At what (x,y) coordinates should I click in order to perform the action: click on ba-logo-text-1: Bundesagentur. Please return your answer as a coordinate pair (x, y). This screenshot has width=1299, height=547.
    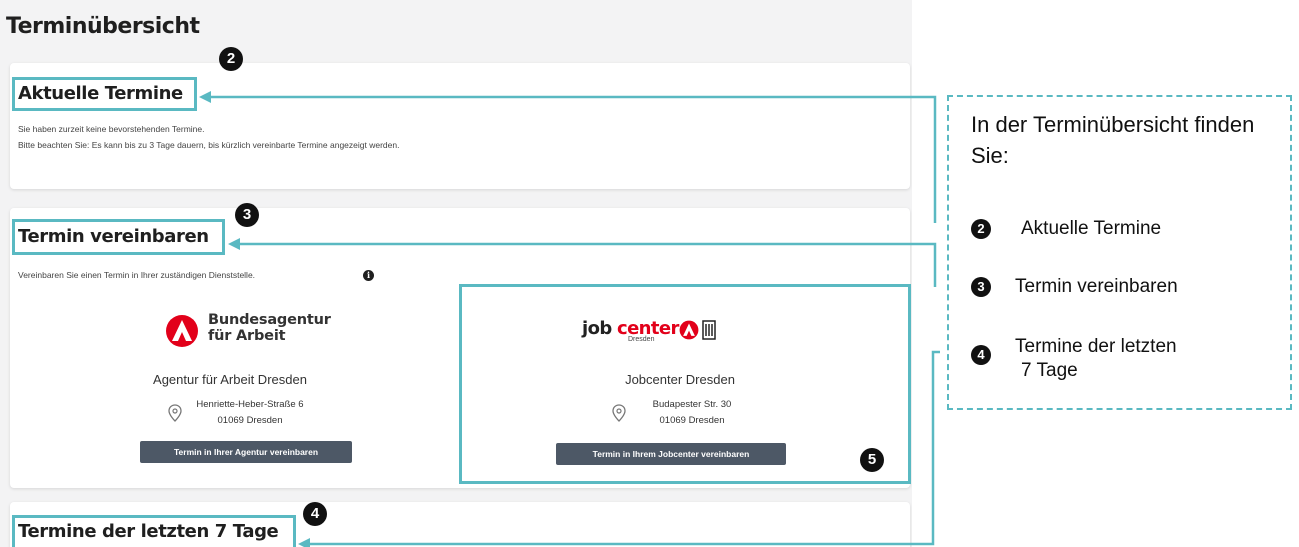
    Looking at the image, I should click on (269, 320).